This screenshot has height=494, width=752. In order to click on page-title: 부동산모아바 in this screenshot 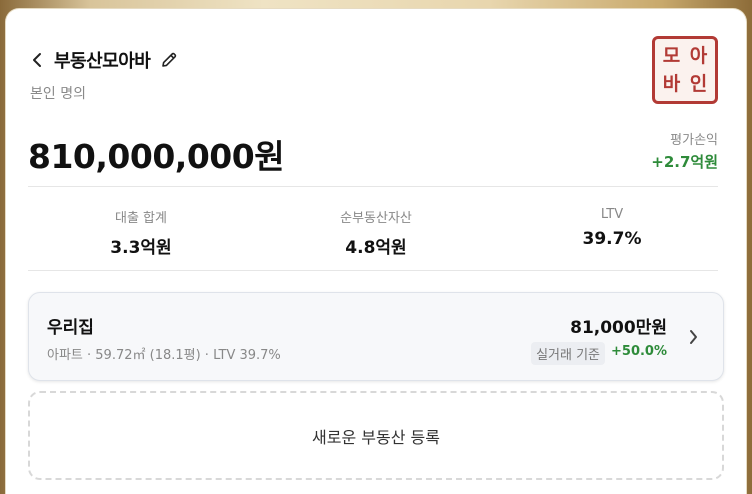, I will do `click(102, 61)`.